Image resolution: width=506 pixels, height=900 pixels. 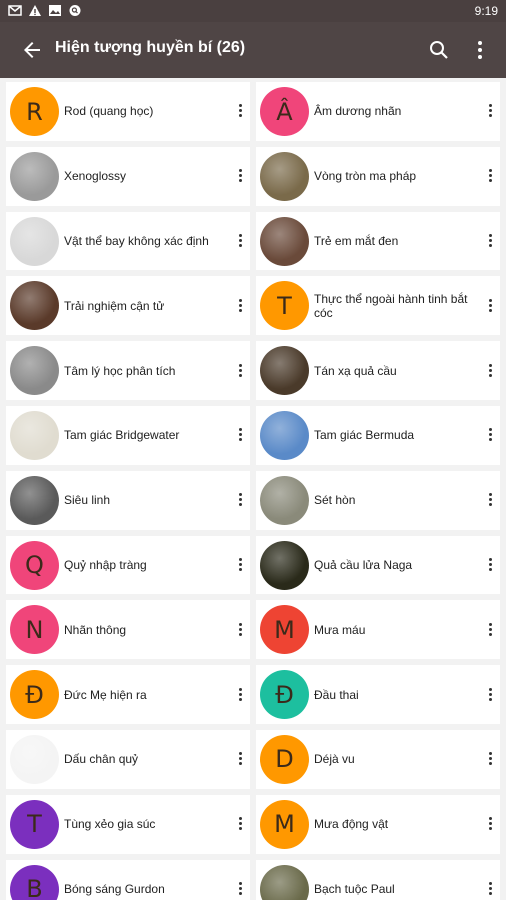 I want to click on list-item: Xenoglossy, so click(x=128, y=176).